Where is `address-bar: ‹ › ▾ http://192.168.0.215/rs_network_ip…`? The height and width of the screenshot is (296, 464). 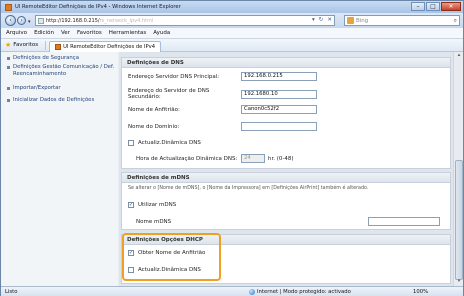
address-bar: ‹ › ▾ http://192.168.0.215/rs_network_ip… is located at coordinates (232, 20).